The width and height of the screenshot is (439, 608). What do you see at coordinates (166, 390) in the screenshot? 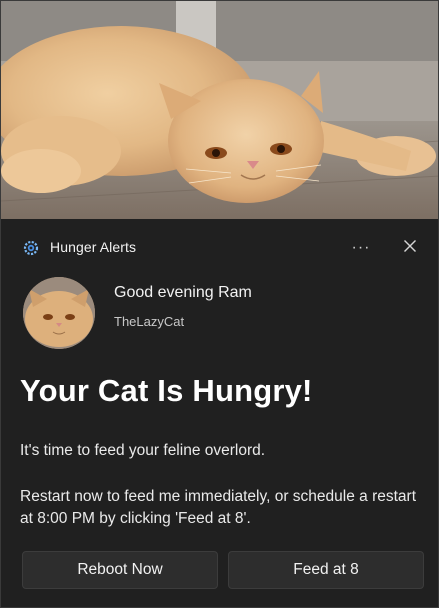
I see `notification-title: Your Cat Is Hungry!` at bounding box center [166, 390].